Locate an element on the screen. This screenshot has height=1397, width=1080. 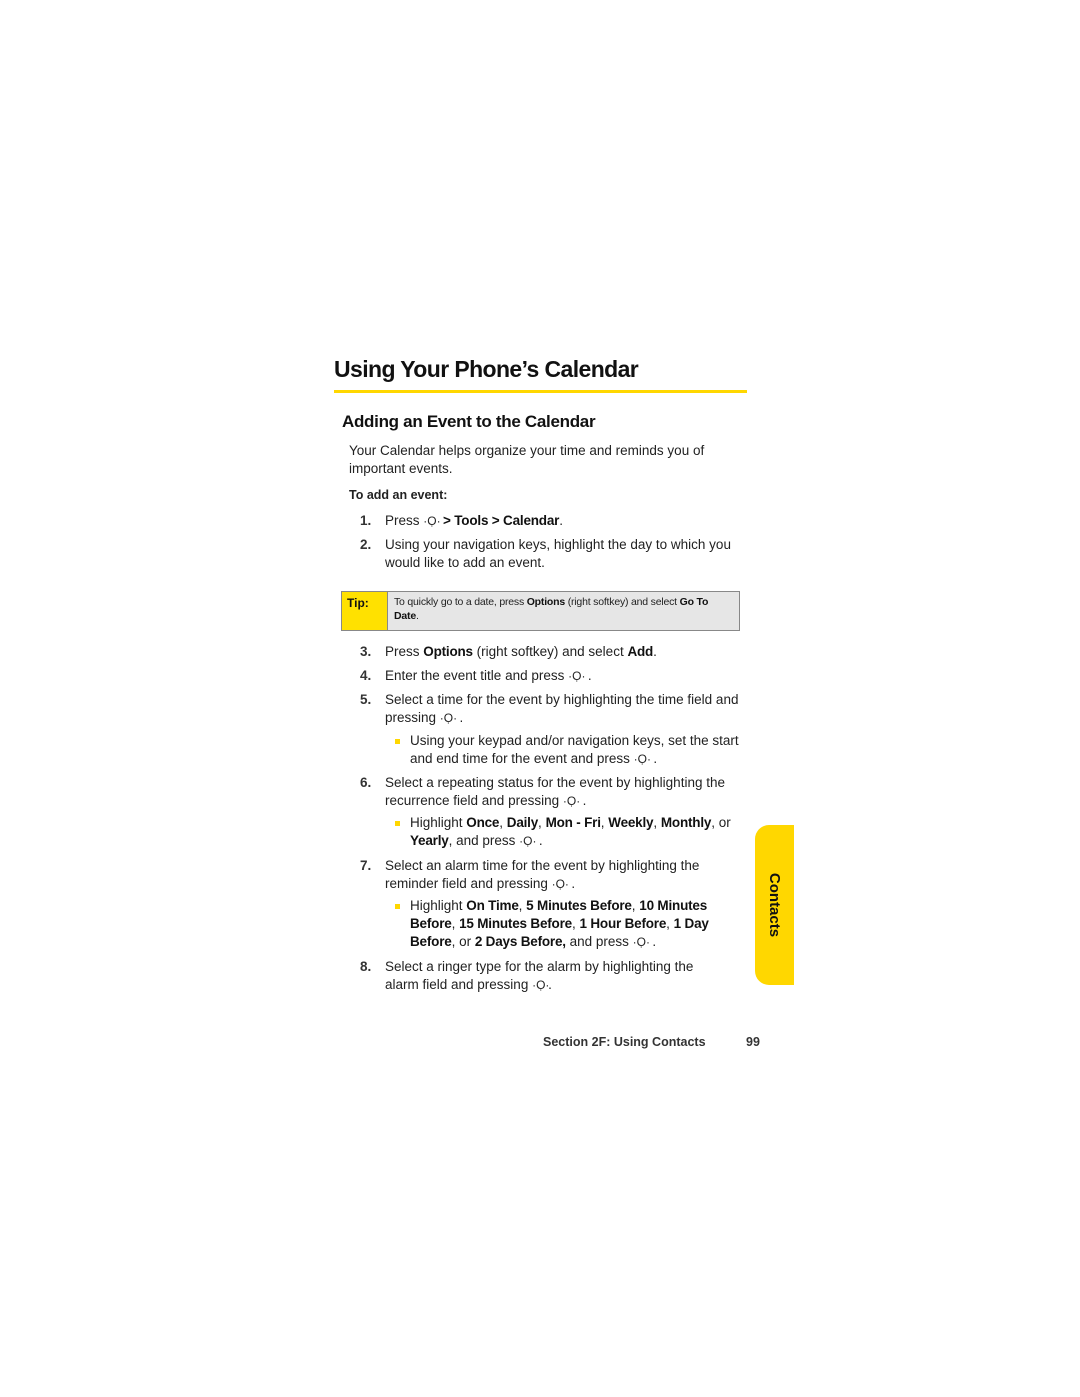
tip-label: Tip: is located at coordinates (365, 611).